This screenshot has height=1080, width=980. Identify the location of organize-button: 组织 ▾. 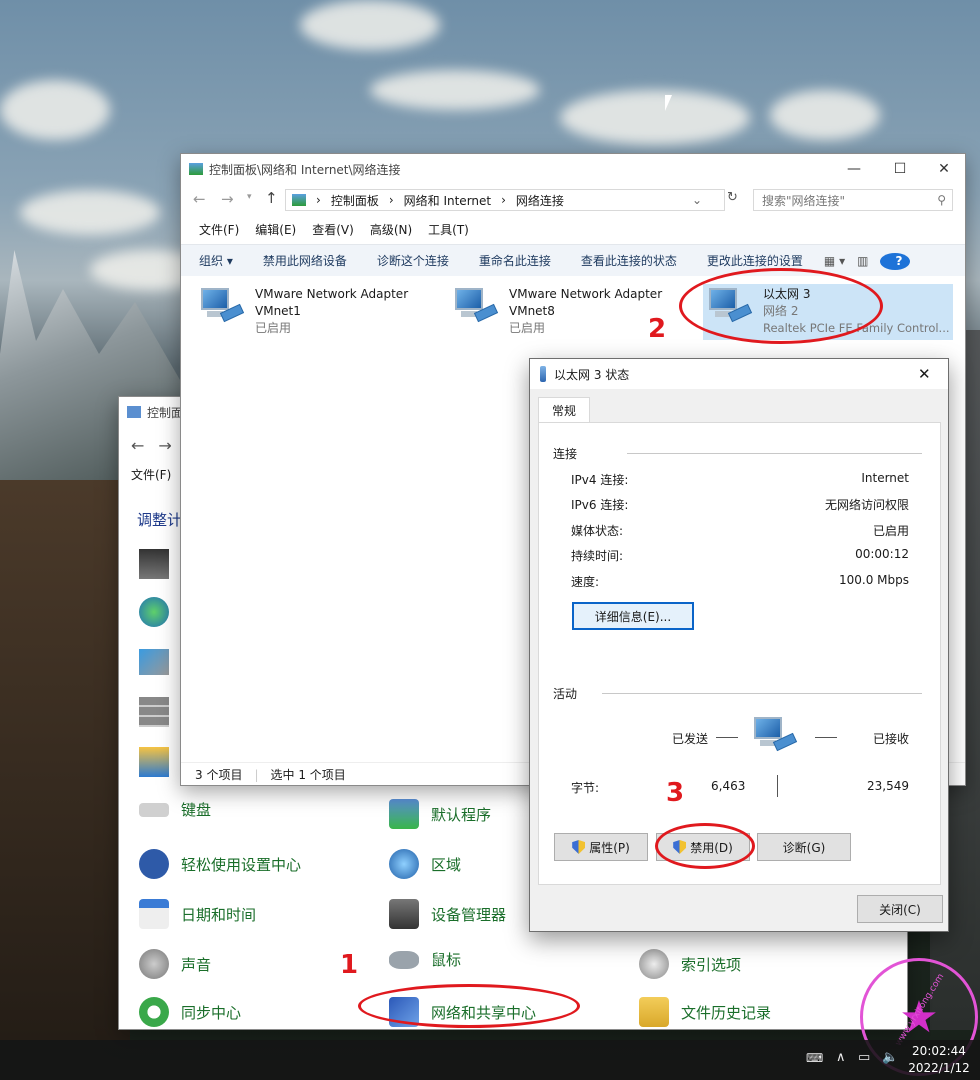
(214, 261).